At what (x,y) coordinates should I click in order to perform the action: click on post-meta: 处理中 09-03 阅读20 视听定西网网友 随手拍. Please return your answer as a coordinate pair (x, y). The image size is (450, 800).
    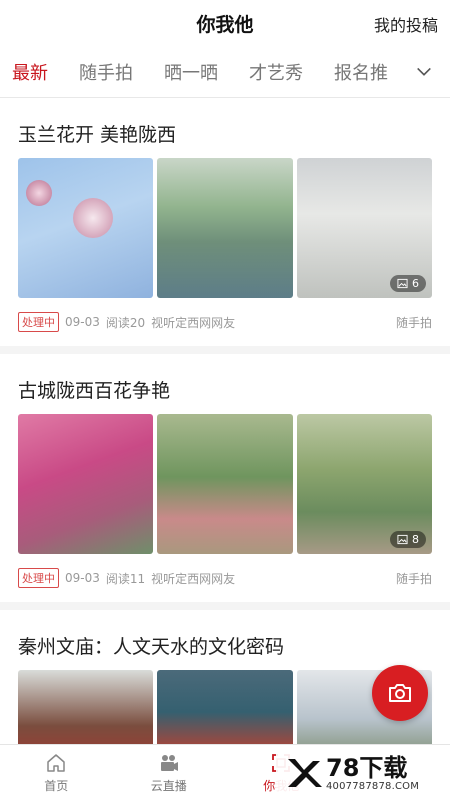
    Looking at the image, I should click on (225, 322).